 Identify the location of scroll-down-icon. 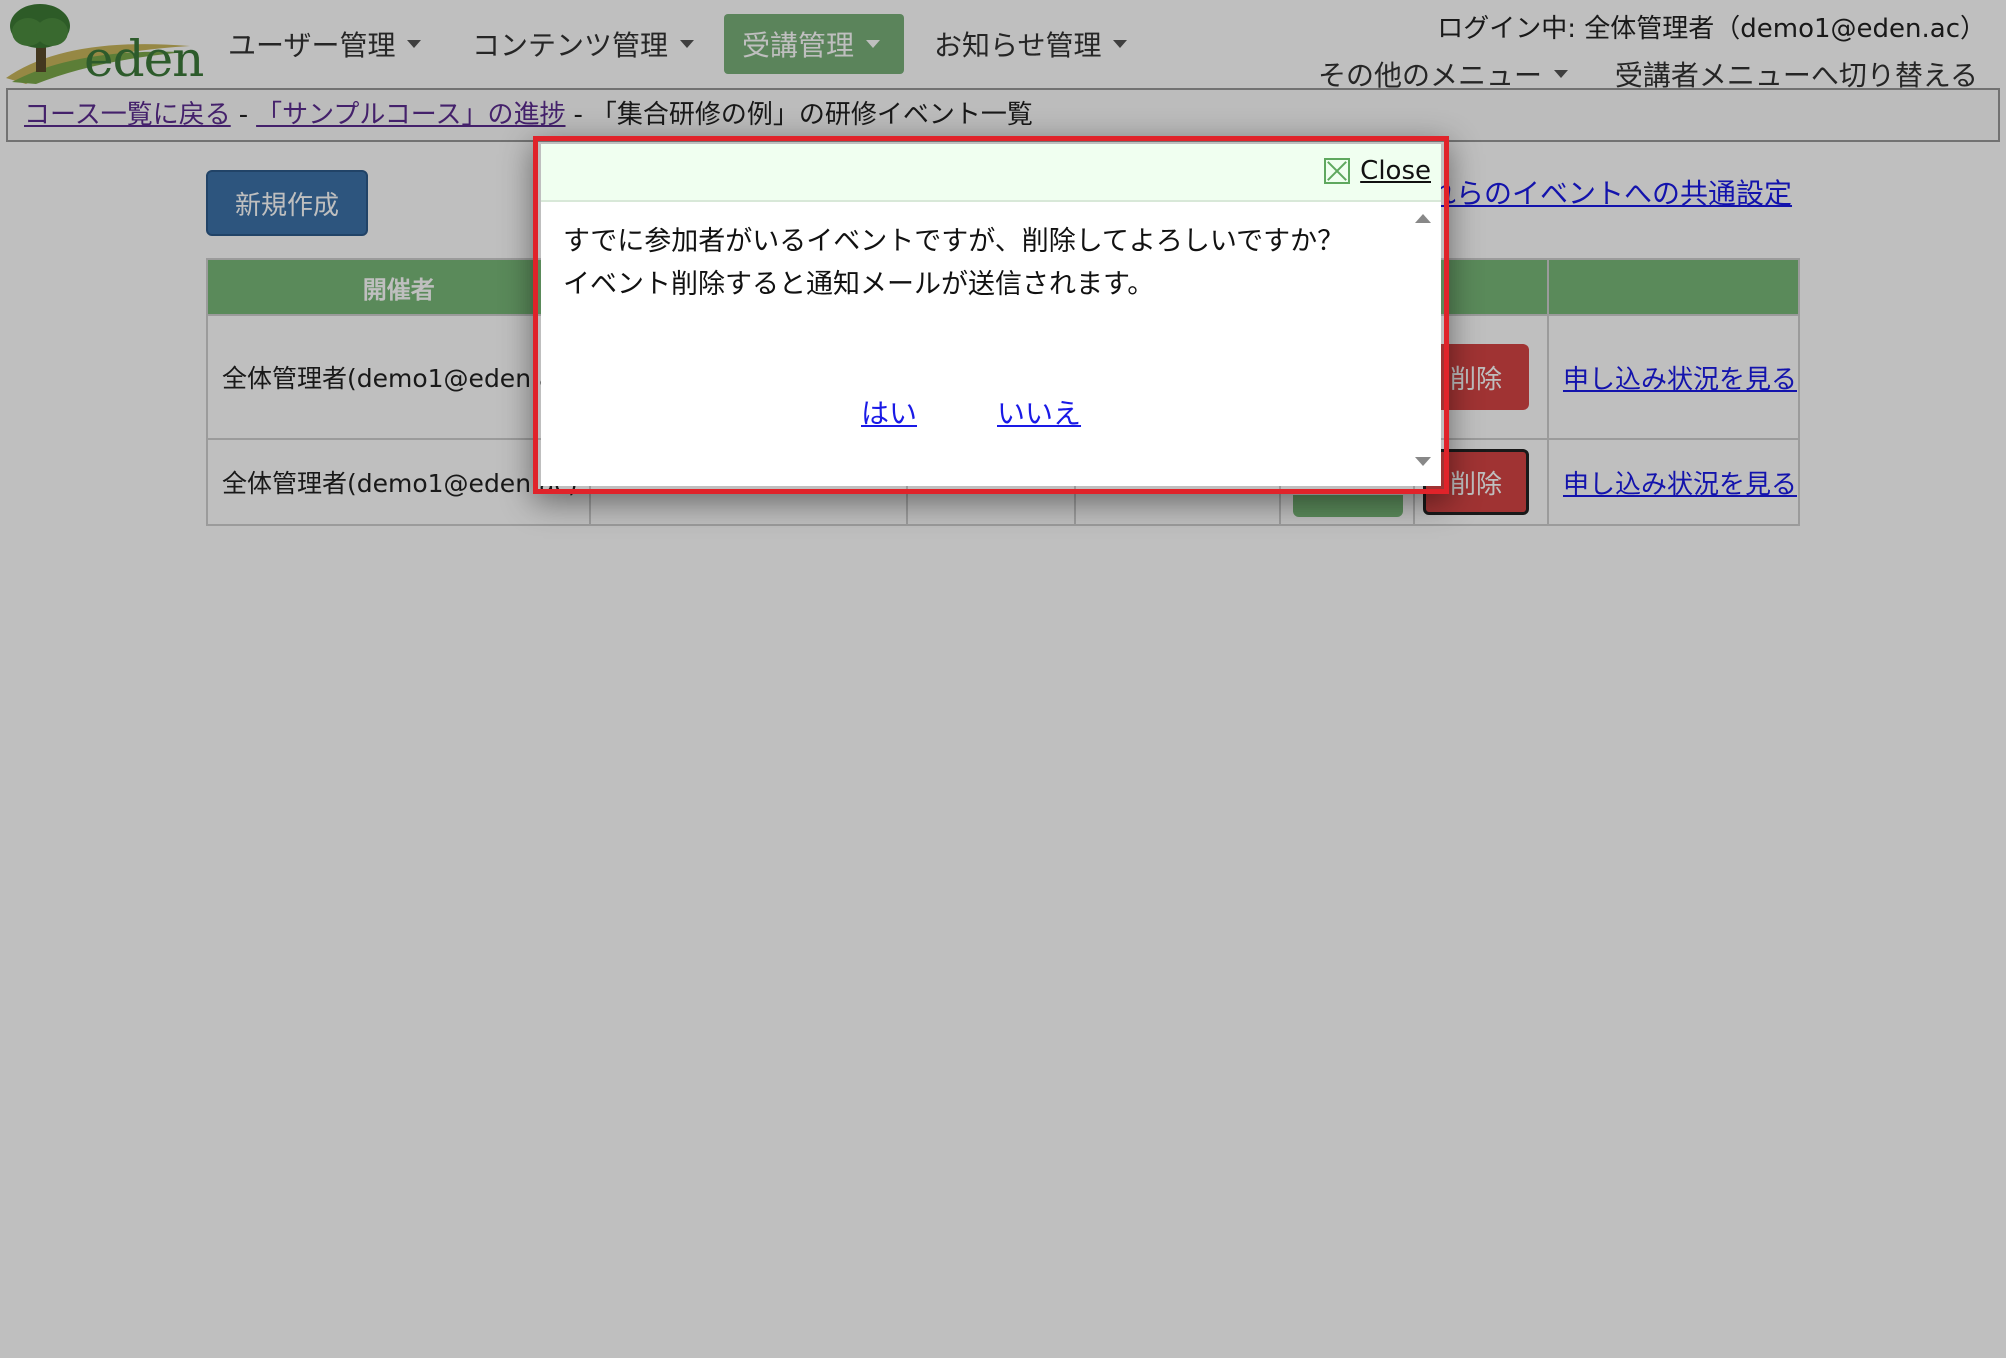
(1423, 461).